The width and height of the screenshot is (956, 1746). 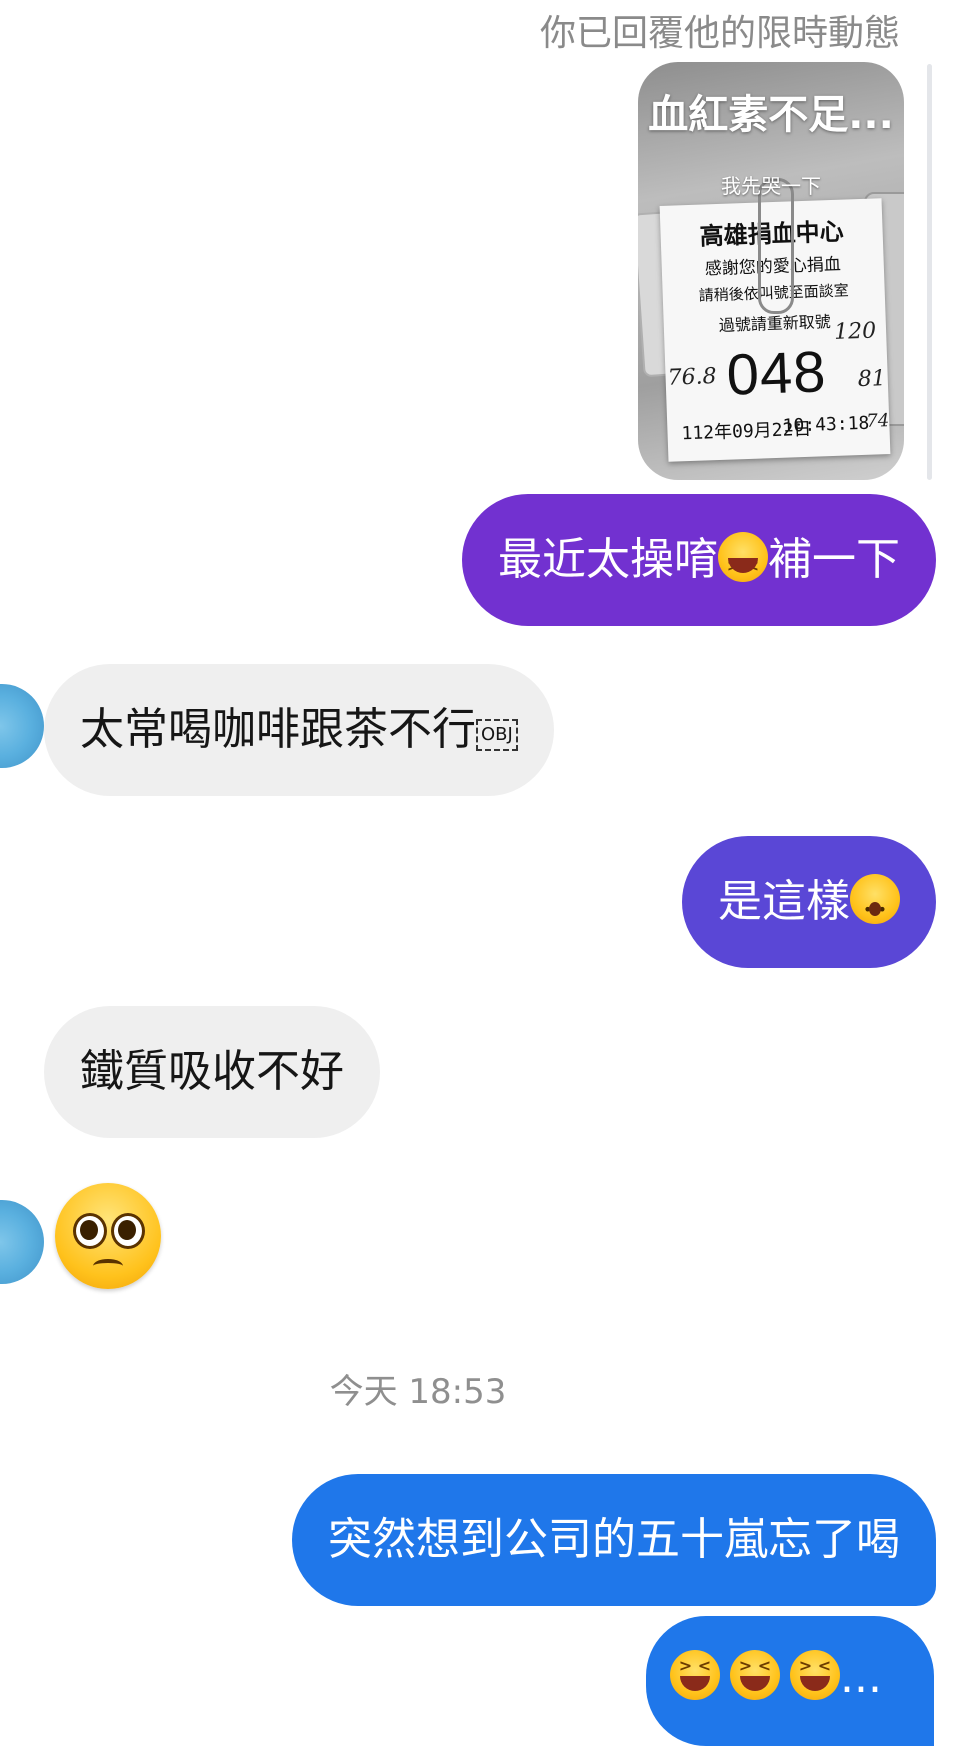 What do you see at coordinates (929, 272) in the screenshot?
I see `story-side-bar` at bounding box center [929, 272].